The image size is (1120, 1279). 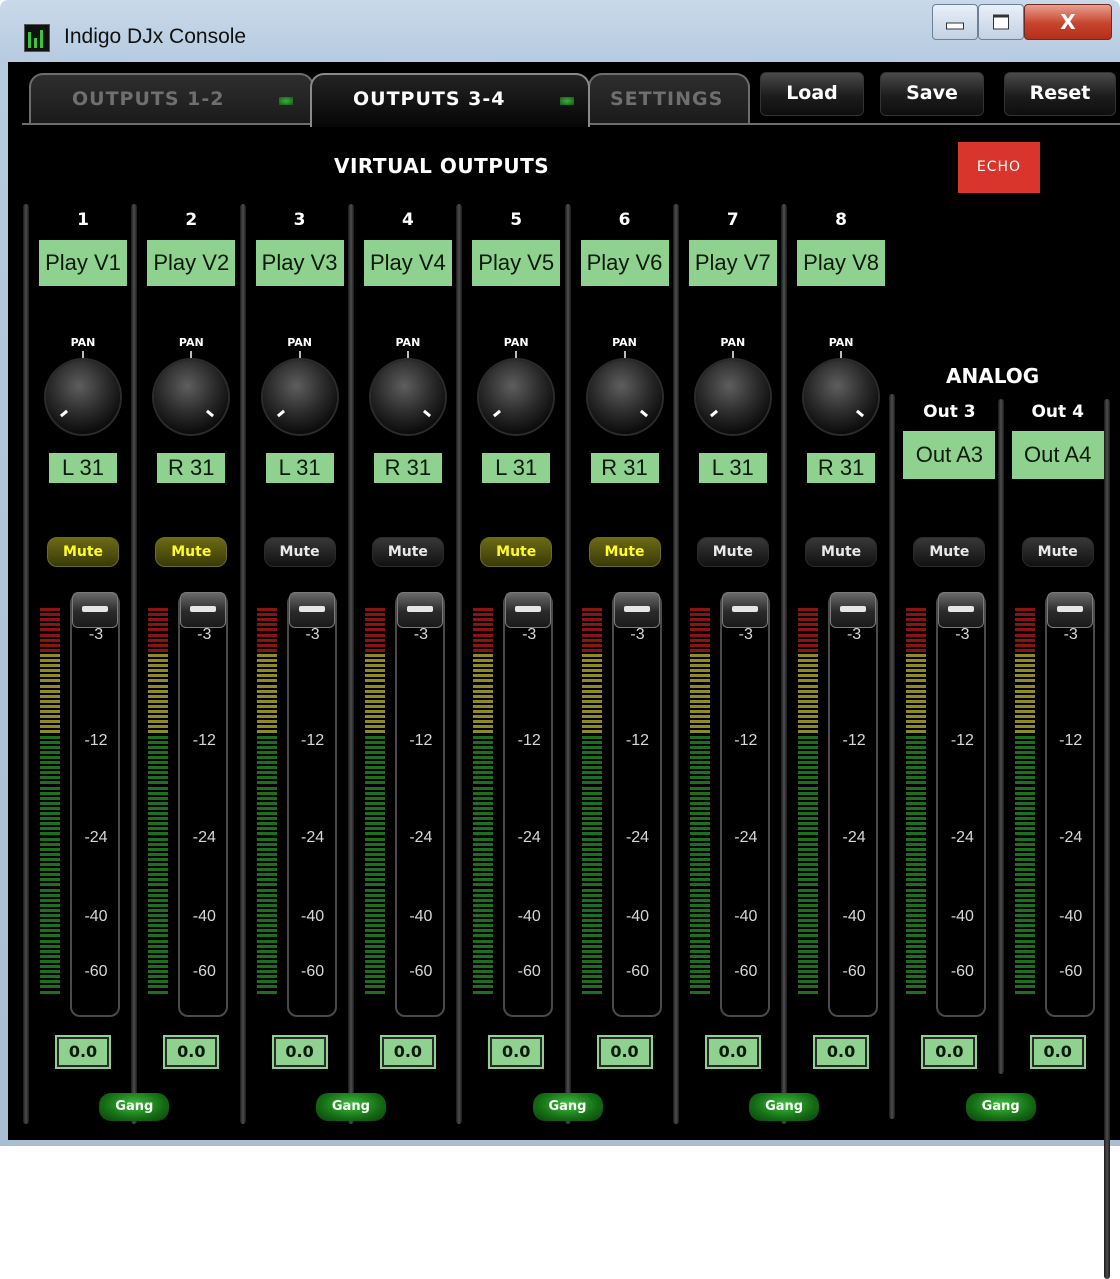 What do you see at coordinates (516, 263) in the screenshot?
I see `channel-name-field: Play V5` at bounding box center [516, 263].